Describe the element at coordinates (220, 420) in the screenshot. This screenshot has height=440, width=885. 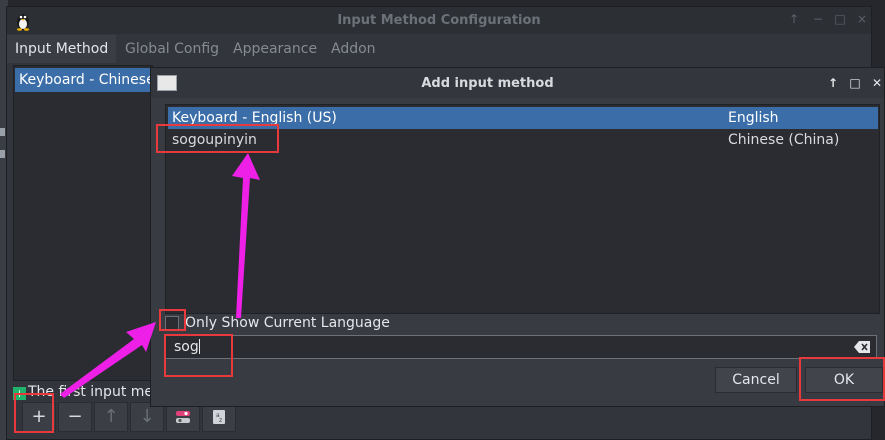
I see `svg-text: z` at that location.